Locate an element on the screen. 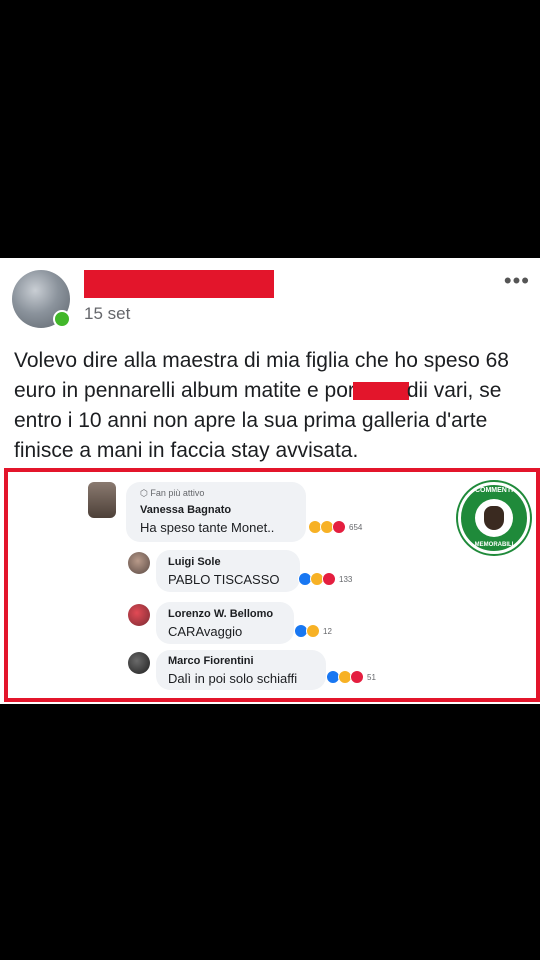 The height and width of the screenshot is (960, 540). reaction-count: 133 is located at coordinates (346, 579).